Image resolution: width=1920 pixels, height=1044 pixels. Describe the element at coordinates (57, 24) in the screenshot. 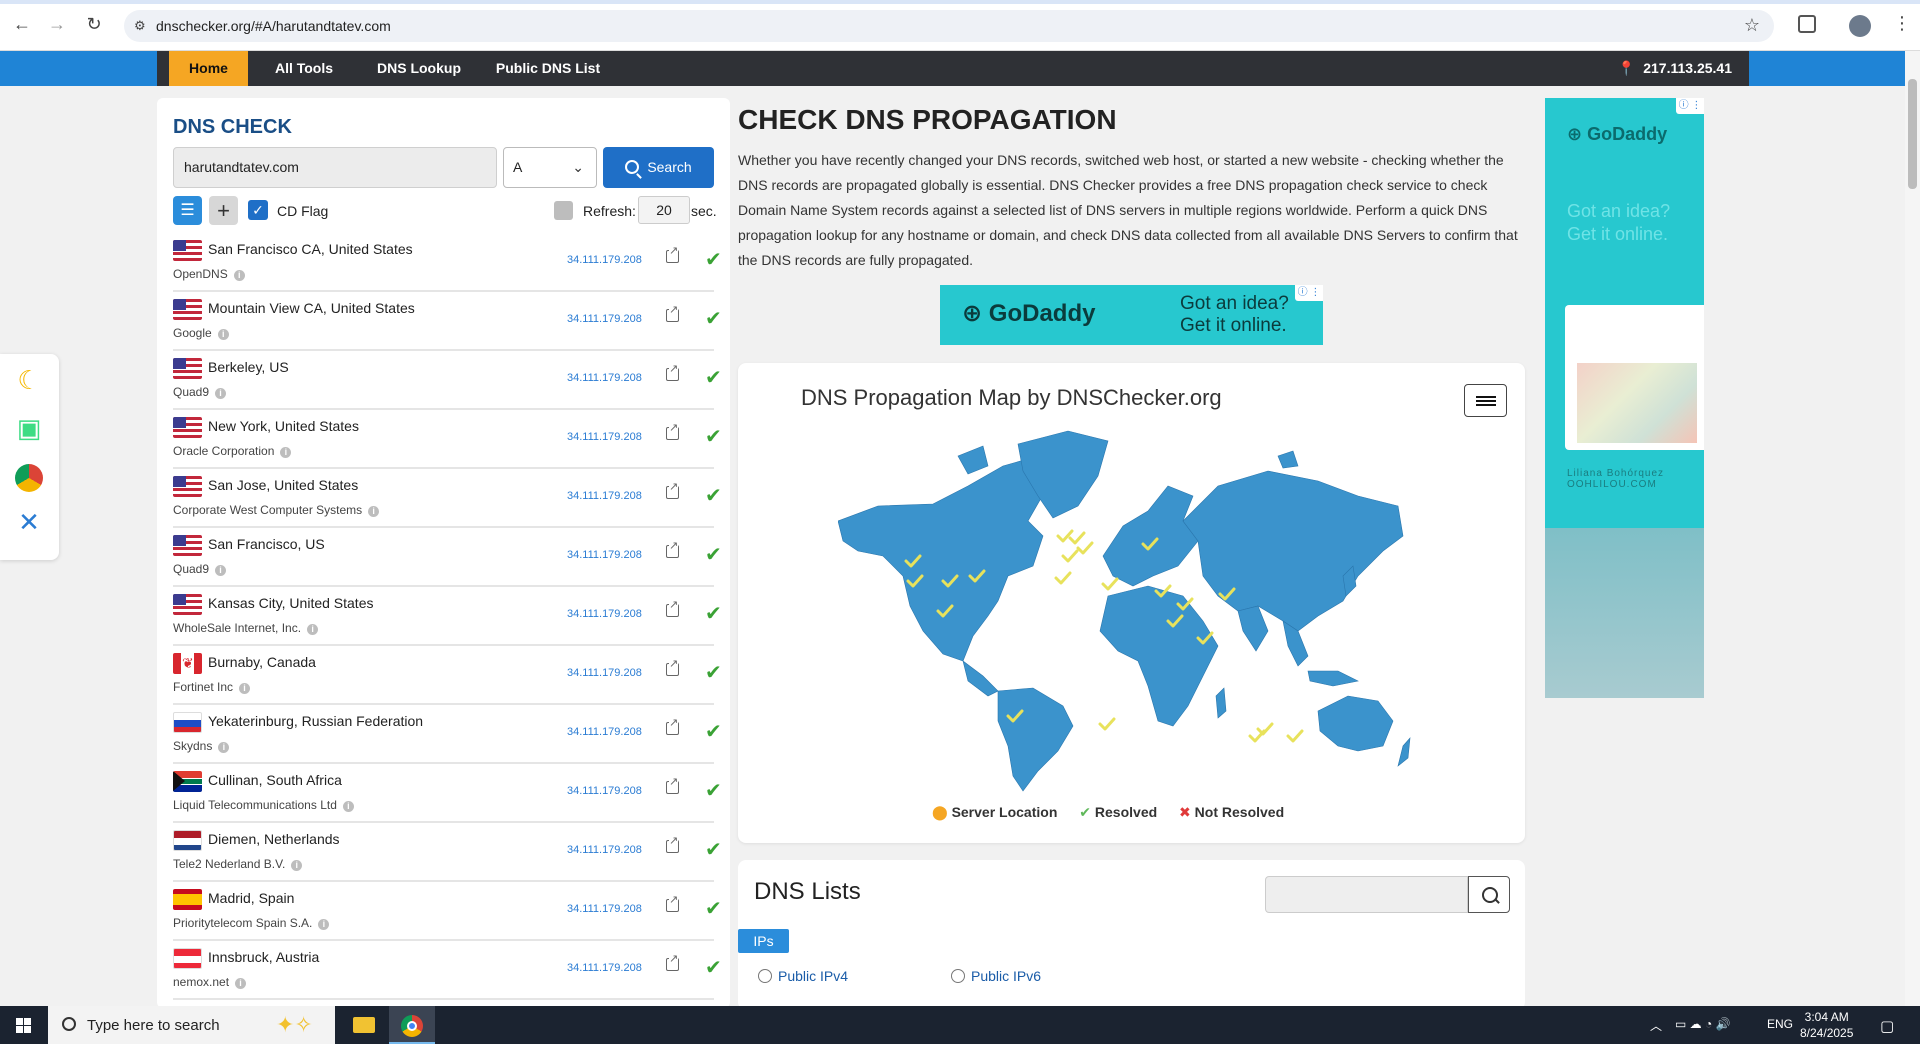

I see `forward-icon: →` at that location.